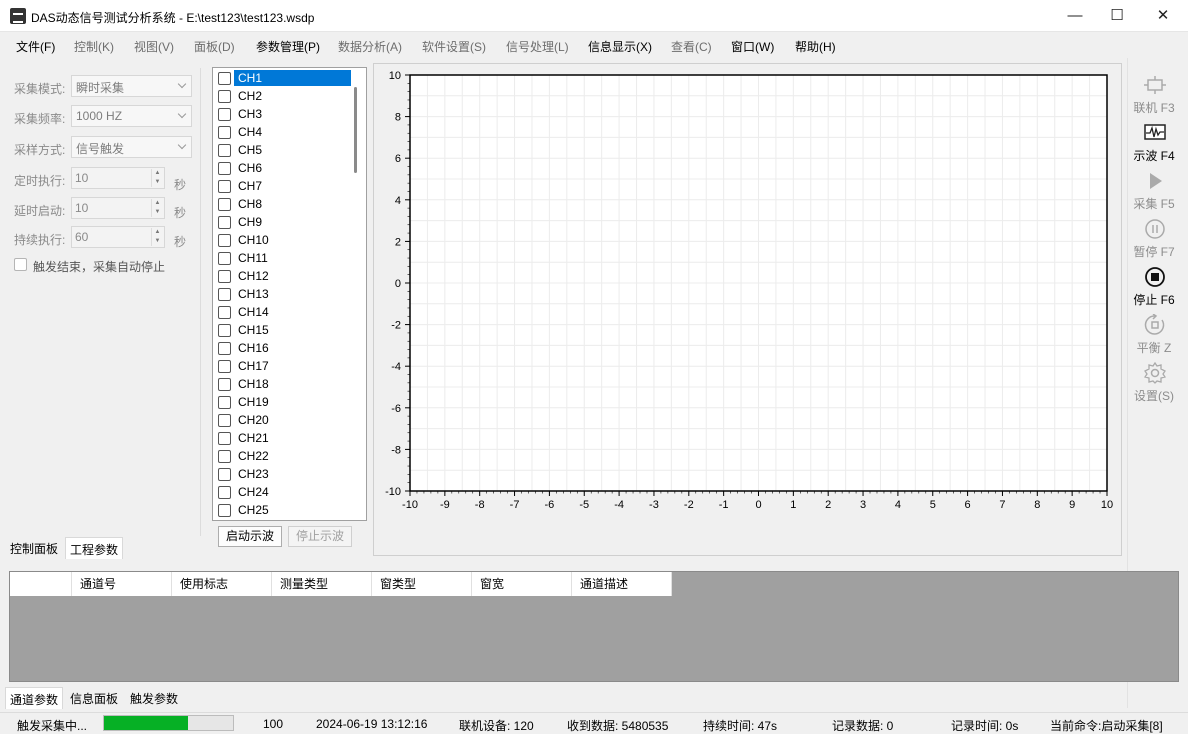 This screenshot has width=1188, height=734. I want to click on menu-window: 窗口(W), so click(752, 46).